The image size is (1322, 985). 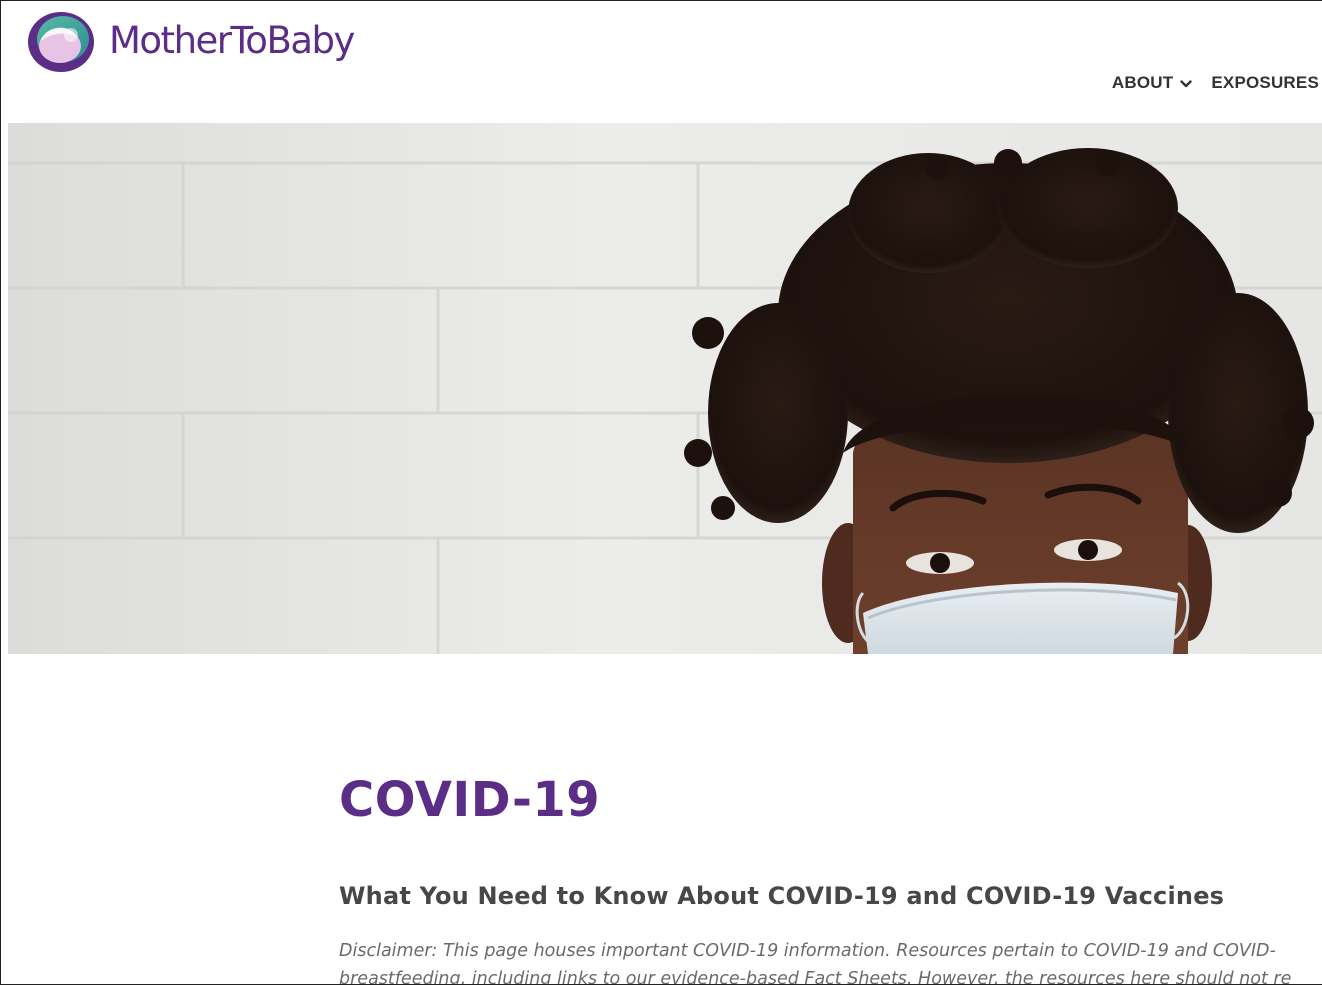 What do you see at coordinates (232, 40) in the screenshot?
I see `logo-wordmark: MotherToBaby` at bounding box center [232, 40].